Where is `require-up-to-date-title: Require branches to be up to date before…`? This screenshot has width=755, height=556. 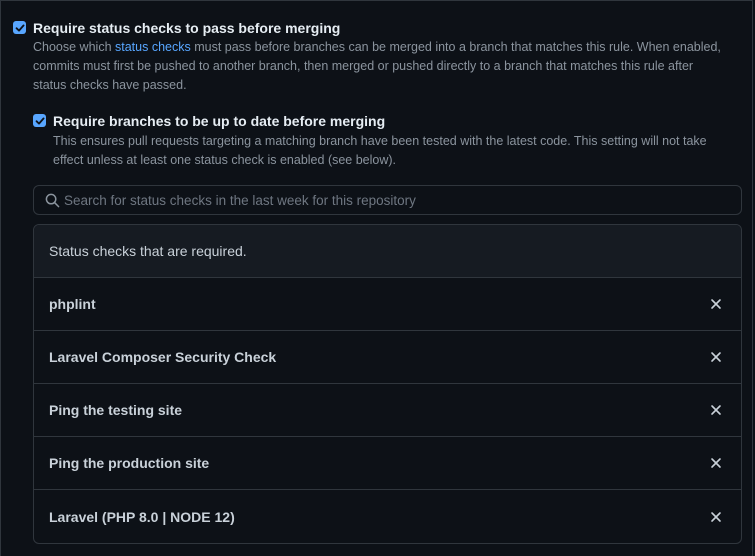 require-up-to-date-title: Require branches to be up to date before… is located at coordinates (219, 121).